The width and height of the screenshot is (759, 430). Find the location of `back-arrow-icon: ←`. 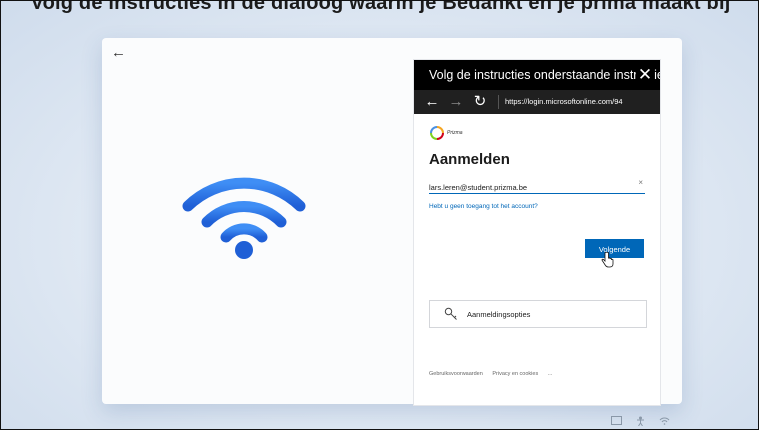

back-arrow-icon: ← is located at coordinates (118, 52).